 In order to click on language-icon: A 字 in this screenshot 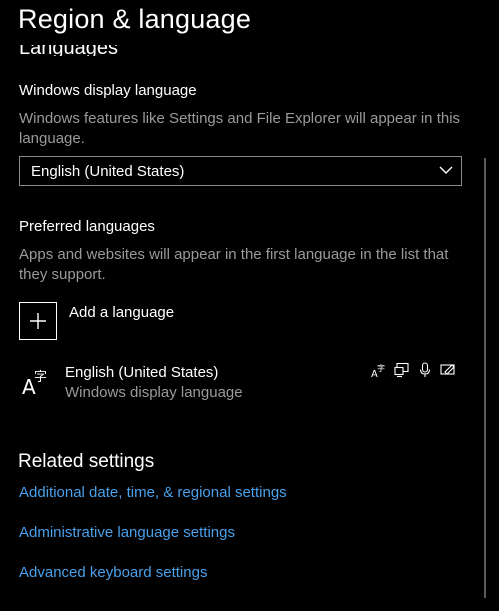, I will do `click(34, 384)`.